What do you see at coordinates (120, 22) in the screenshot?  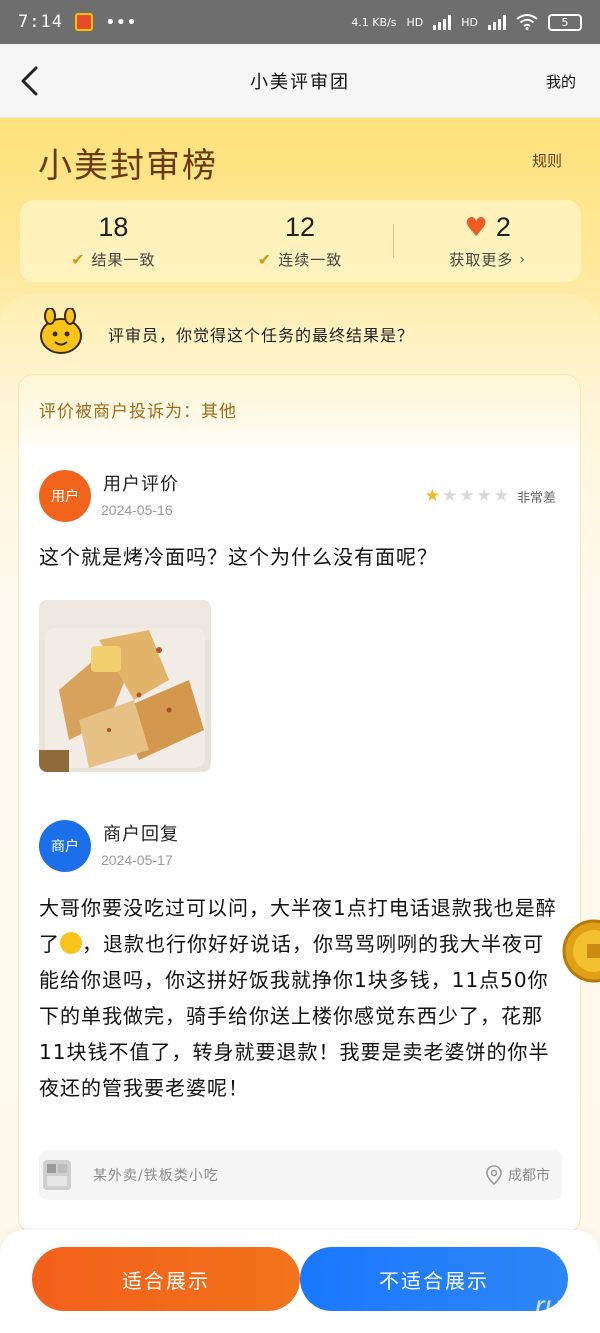 I see `more-notifications-icon: •••` at bounding box center [120, 22].